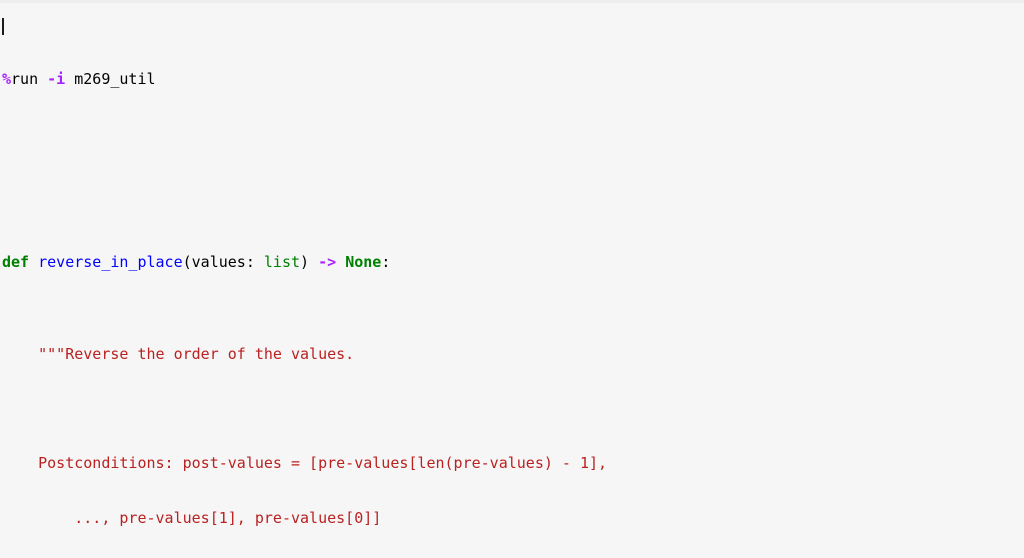  I want to click on text-caret, so click(3, 26).